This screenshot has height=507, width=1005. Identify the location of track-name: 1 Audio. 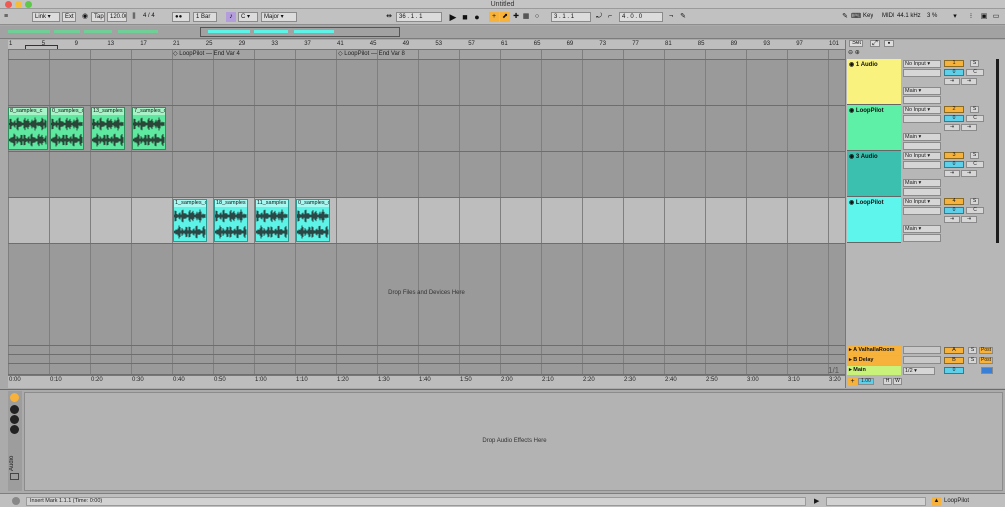
(867, 65).